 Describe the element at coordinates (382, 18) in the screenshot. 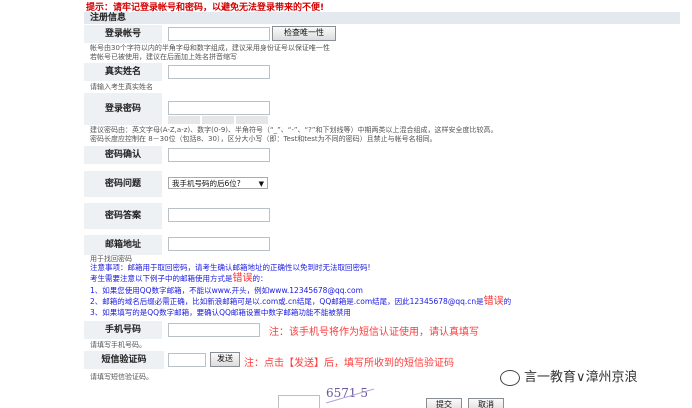

I see `section-title: 注册信息` at that location.